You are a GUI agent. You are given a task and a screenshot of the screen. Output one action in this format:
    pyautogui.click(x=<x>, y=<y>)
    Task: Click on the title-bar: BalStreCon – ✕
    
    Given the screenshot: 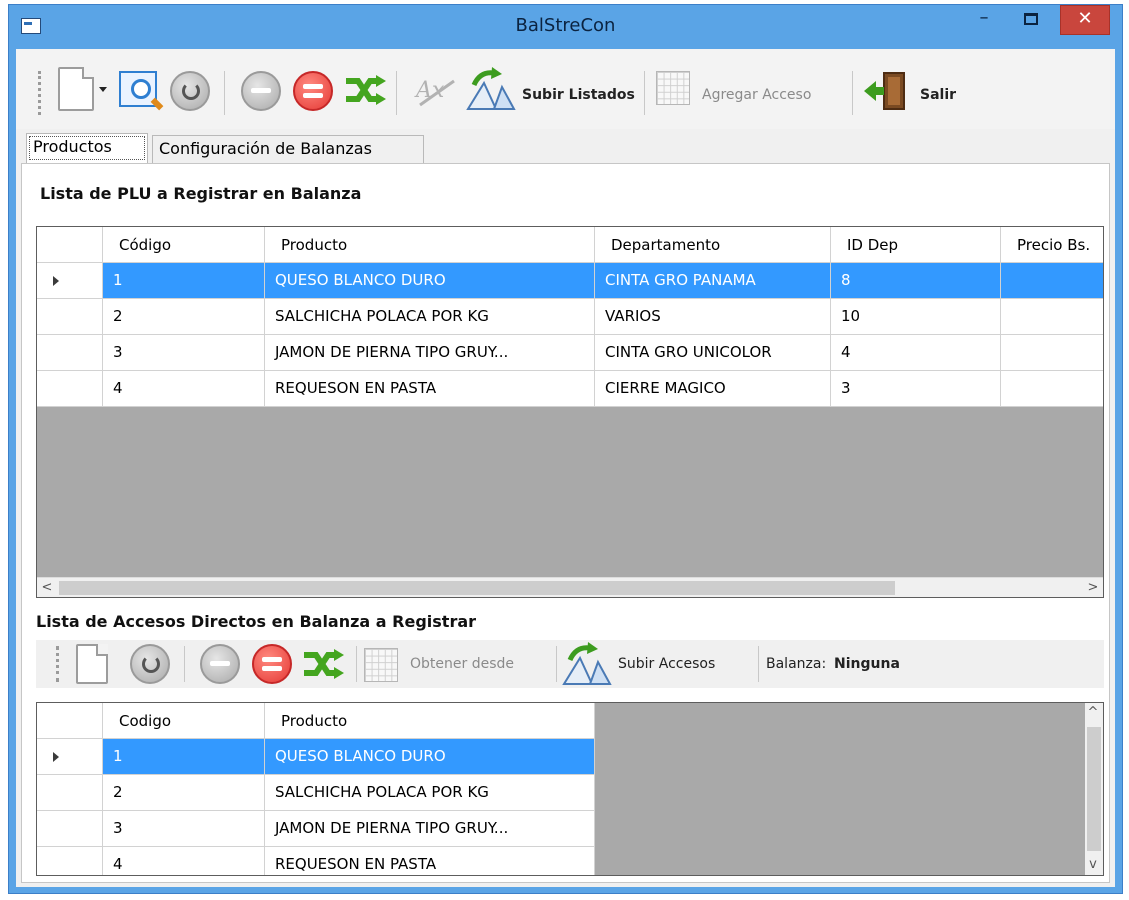 What is the action you would take?
    pyautogui.click(x=565, y=27)
    